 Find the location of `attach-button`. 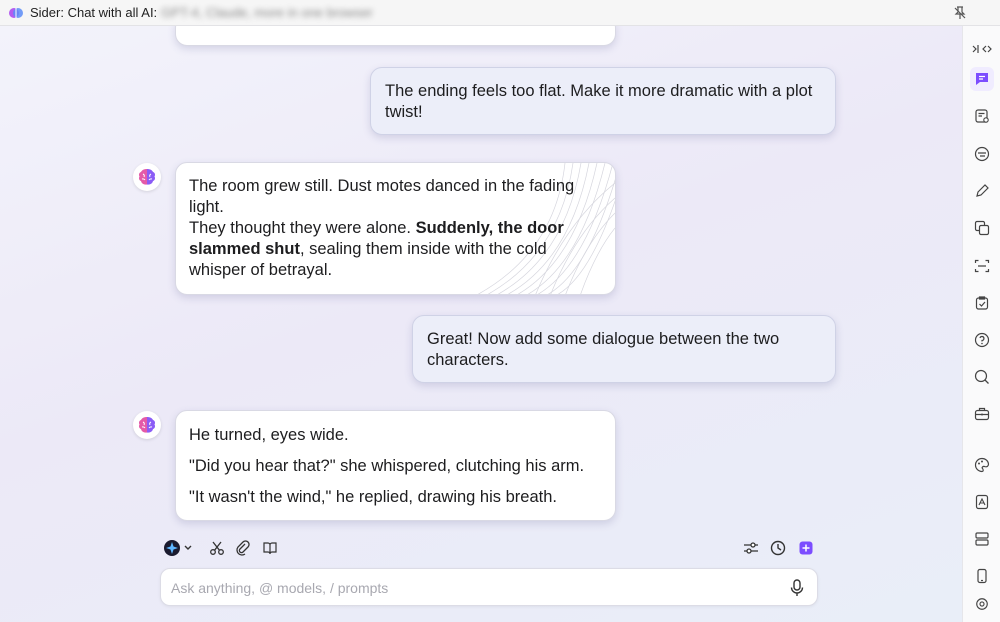

attach-button is located at coordinates (243, 548).